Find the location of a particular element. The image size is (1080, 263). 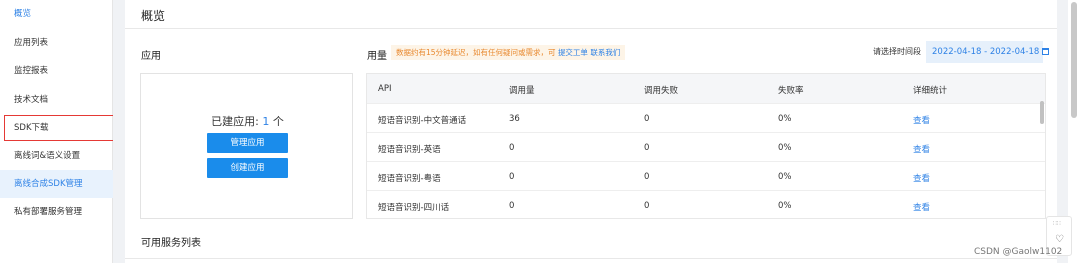

page-title: 概览 is located at coordinates (153, 16).